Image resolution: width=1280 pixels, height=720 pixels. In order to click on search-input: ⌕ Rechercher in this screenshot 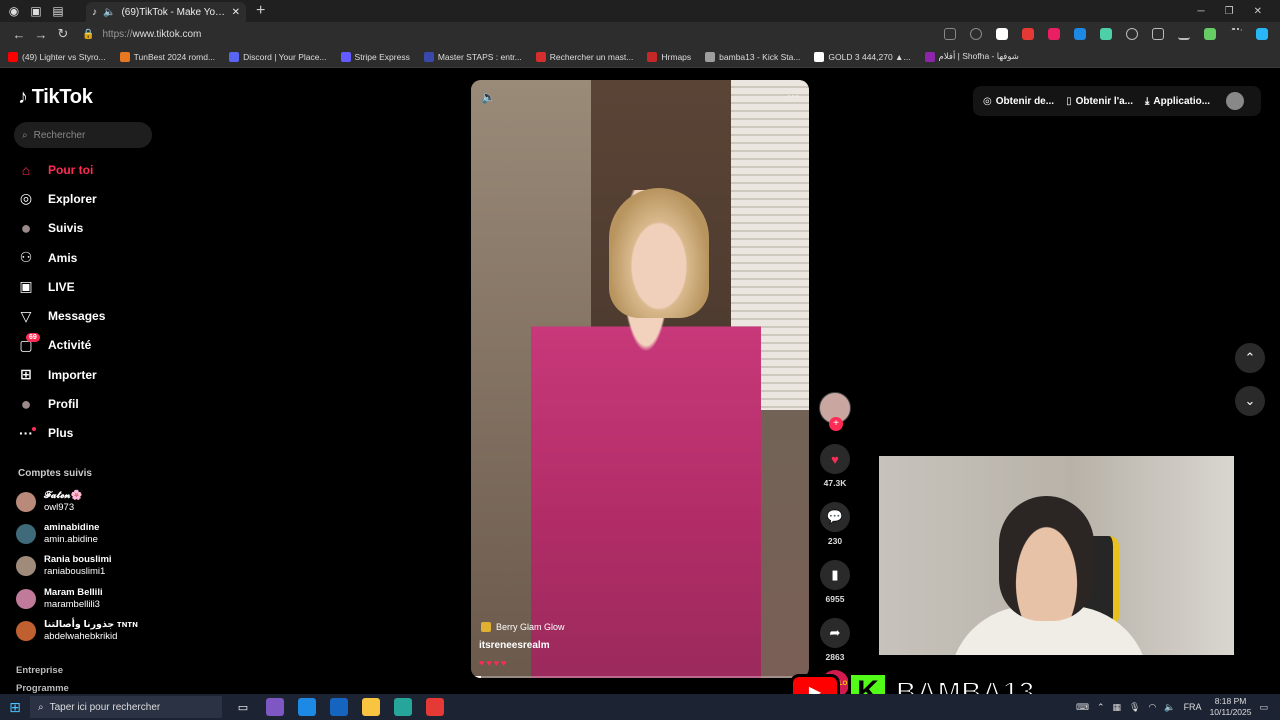, I will do `click(83, 135)`.